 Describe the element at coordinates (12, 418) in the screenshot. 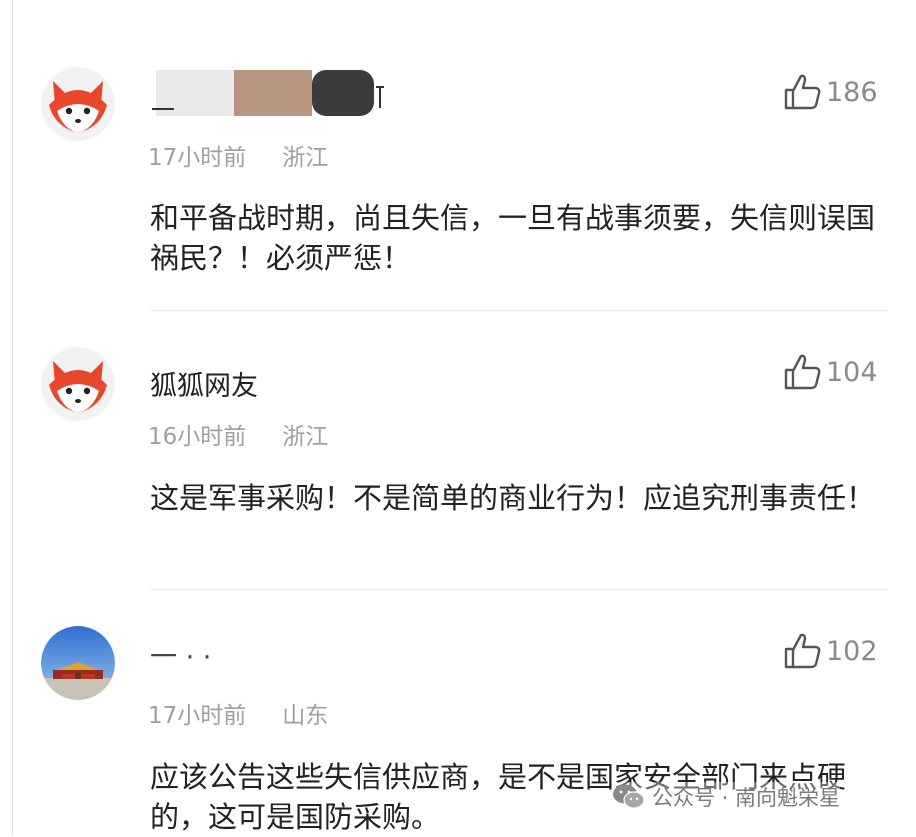

I see `left-border` at that location.